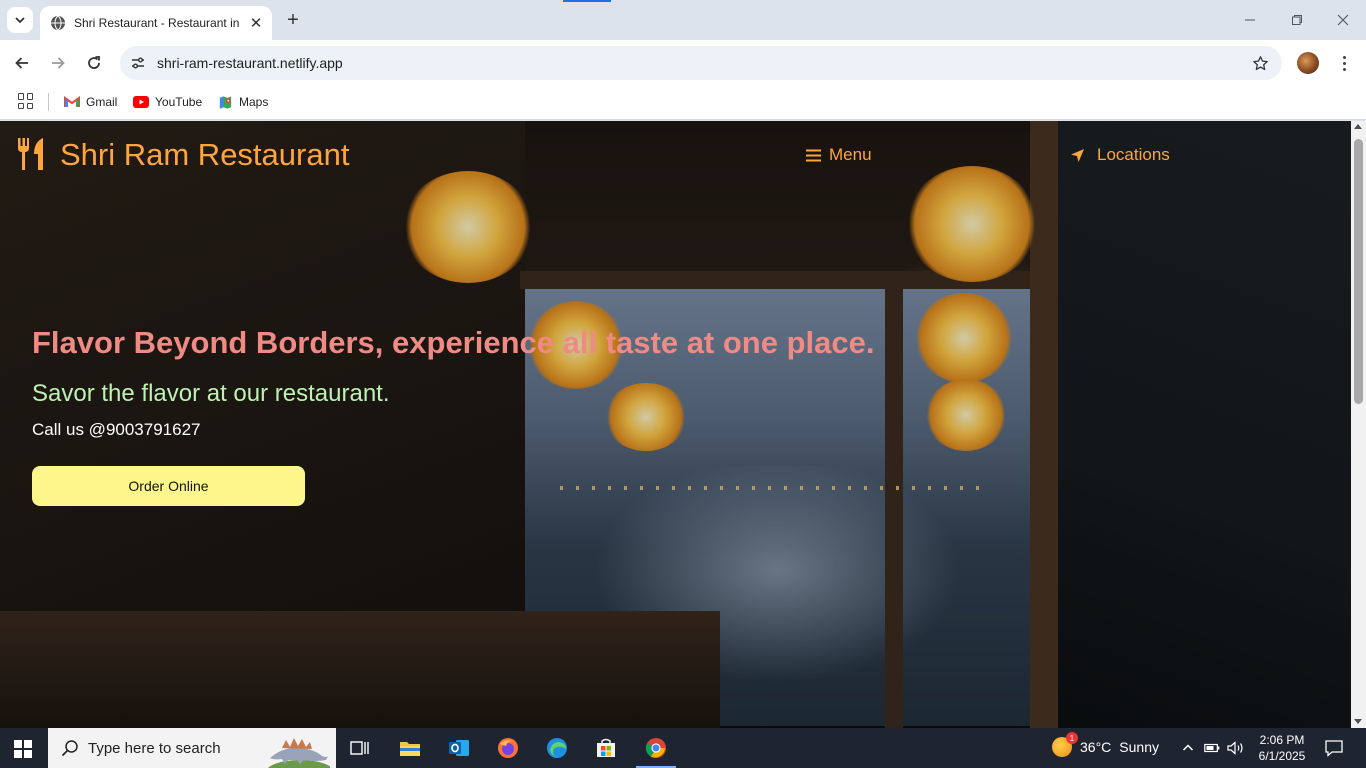 Image resolution: width=1366 pixels, height=768 pixels. I want to click on minimize-button, so click(1250, 20).